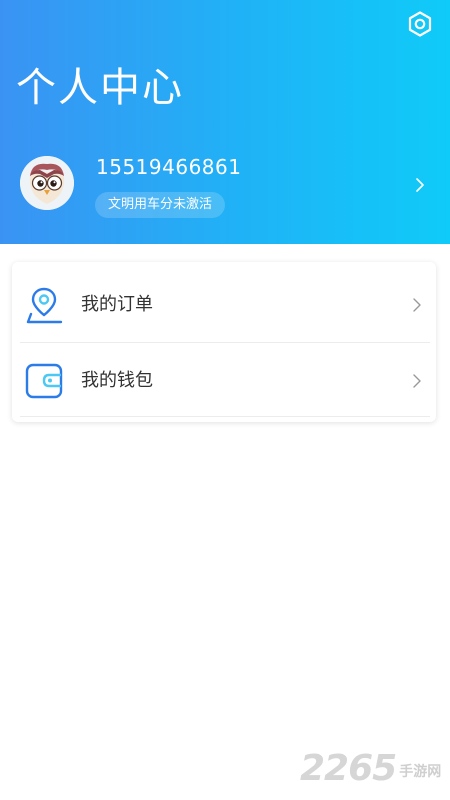 Image resolution: width=450 pixels, height=800 pixels. I want to click on avatar, so click(47, 183).